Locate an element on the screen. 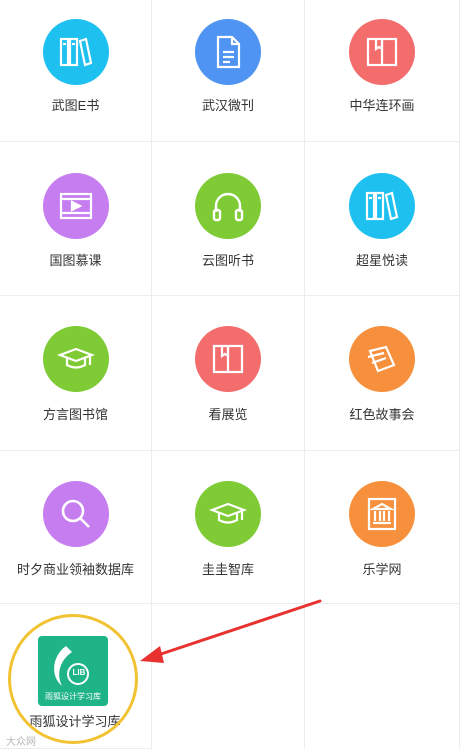 The image size is (460, 749). item-label: 国图慕课 is located at coordinates (75, 260).